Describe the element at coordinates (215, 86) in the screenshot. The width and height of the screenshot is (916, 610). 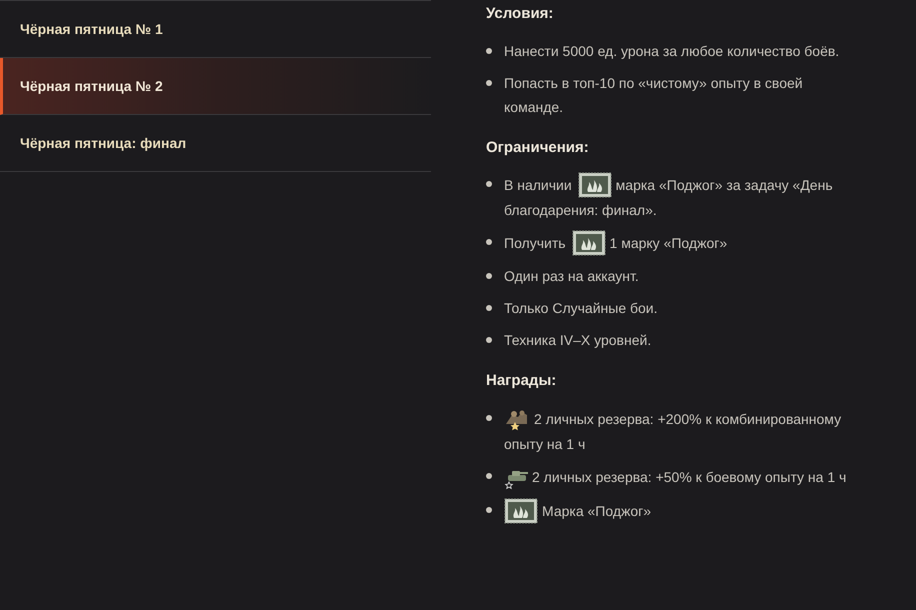
I see `task-tab: Чёрная пятница № 2` at that location.